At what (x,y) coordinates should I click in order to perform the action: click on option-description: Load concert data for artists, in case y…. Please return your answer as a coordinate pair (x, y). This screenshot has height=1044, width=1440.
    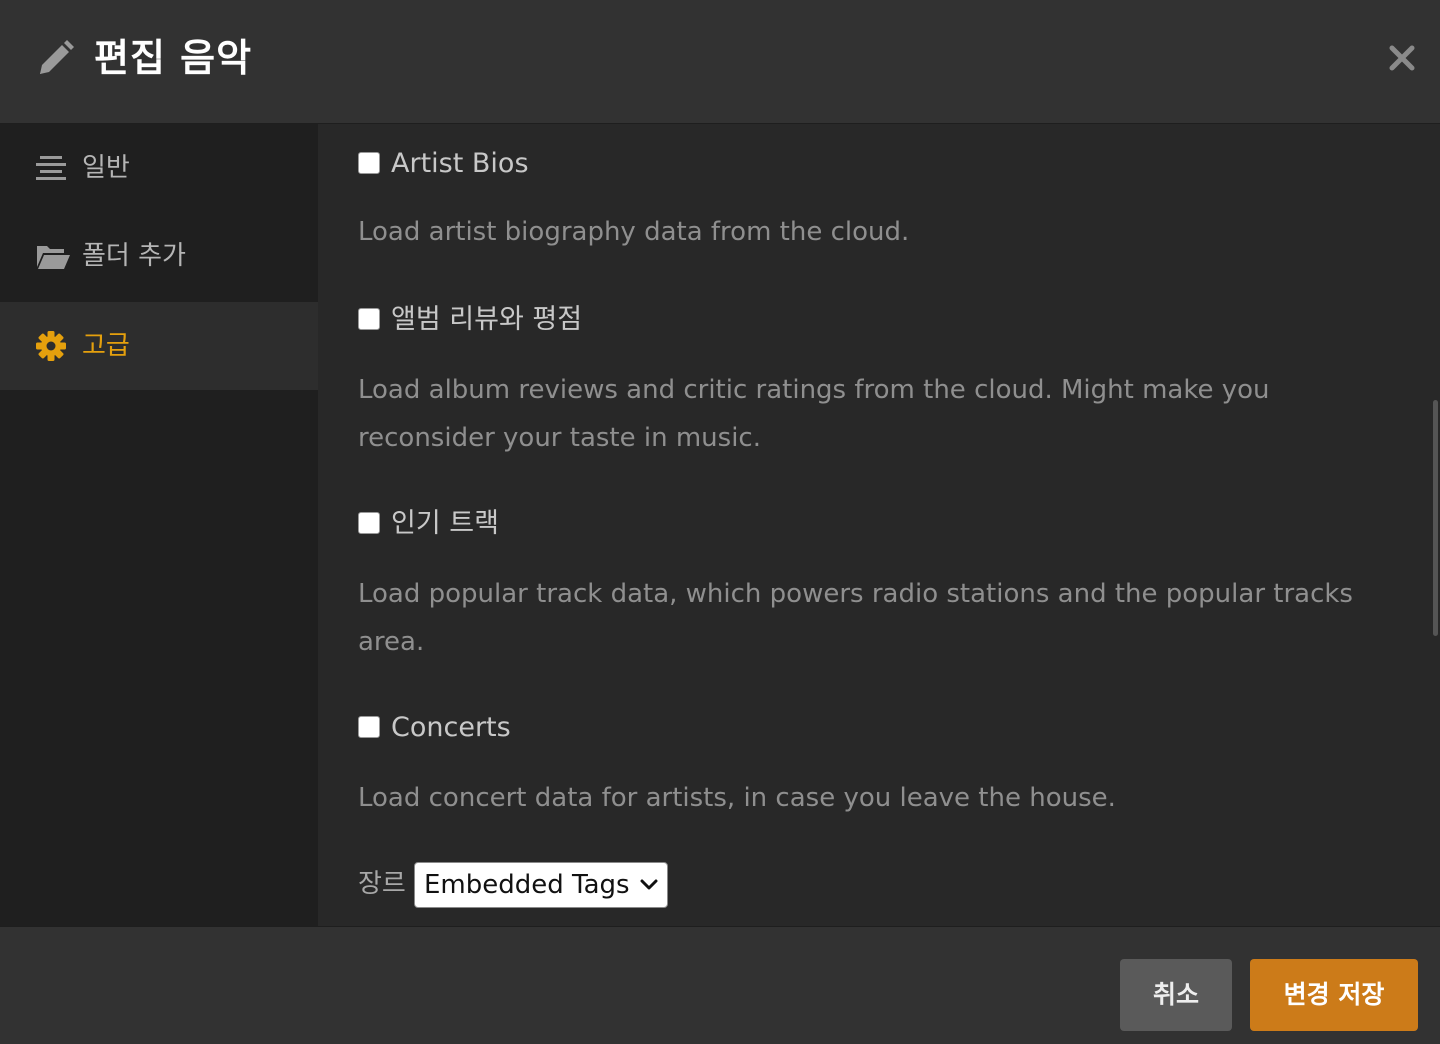
    Looking at the image, I should click on (737, 798).